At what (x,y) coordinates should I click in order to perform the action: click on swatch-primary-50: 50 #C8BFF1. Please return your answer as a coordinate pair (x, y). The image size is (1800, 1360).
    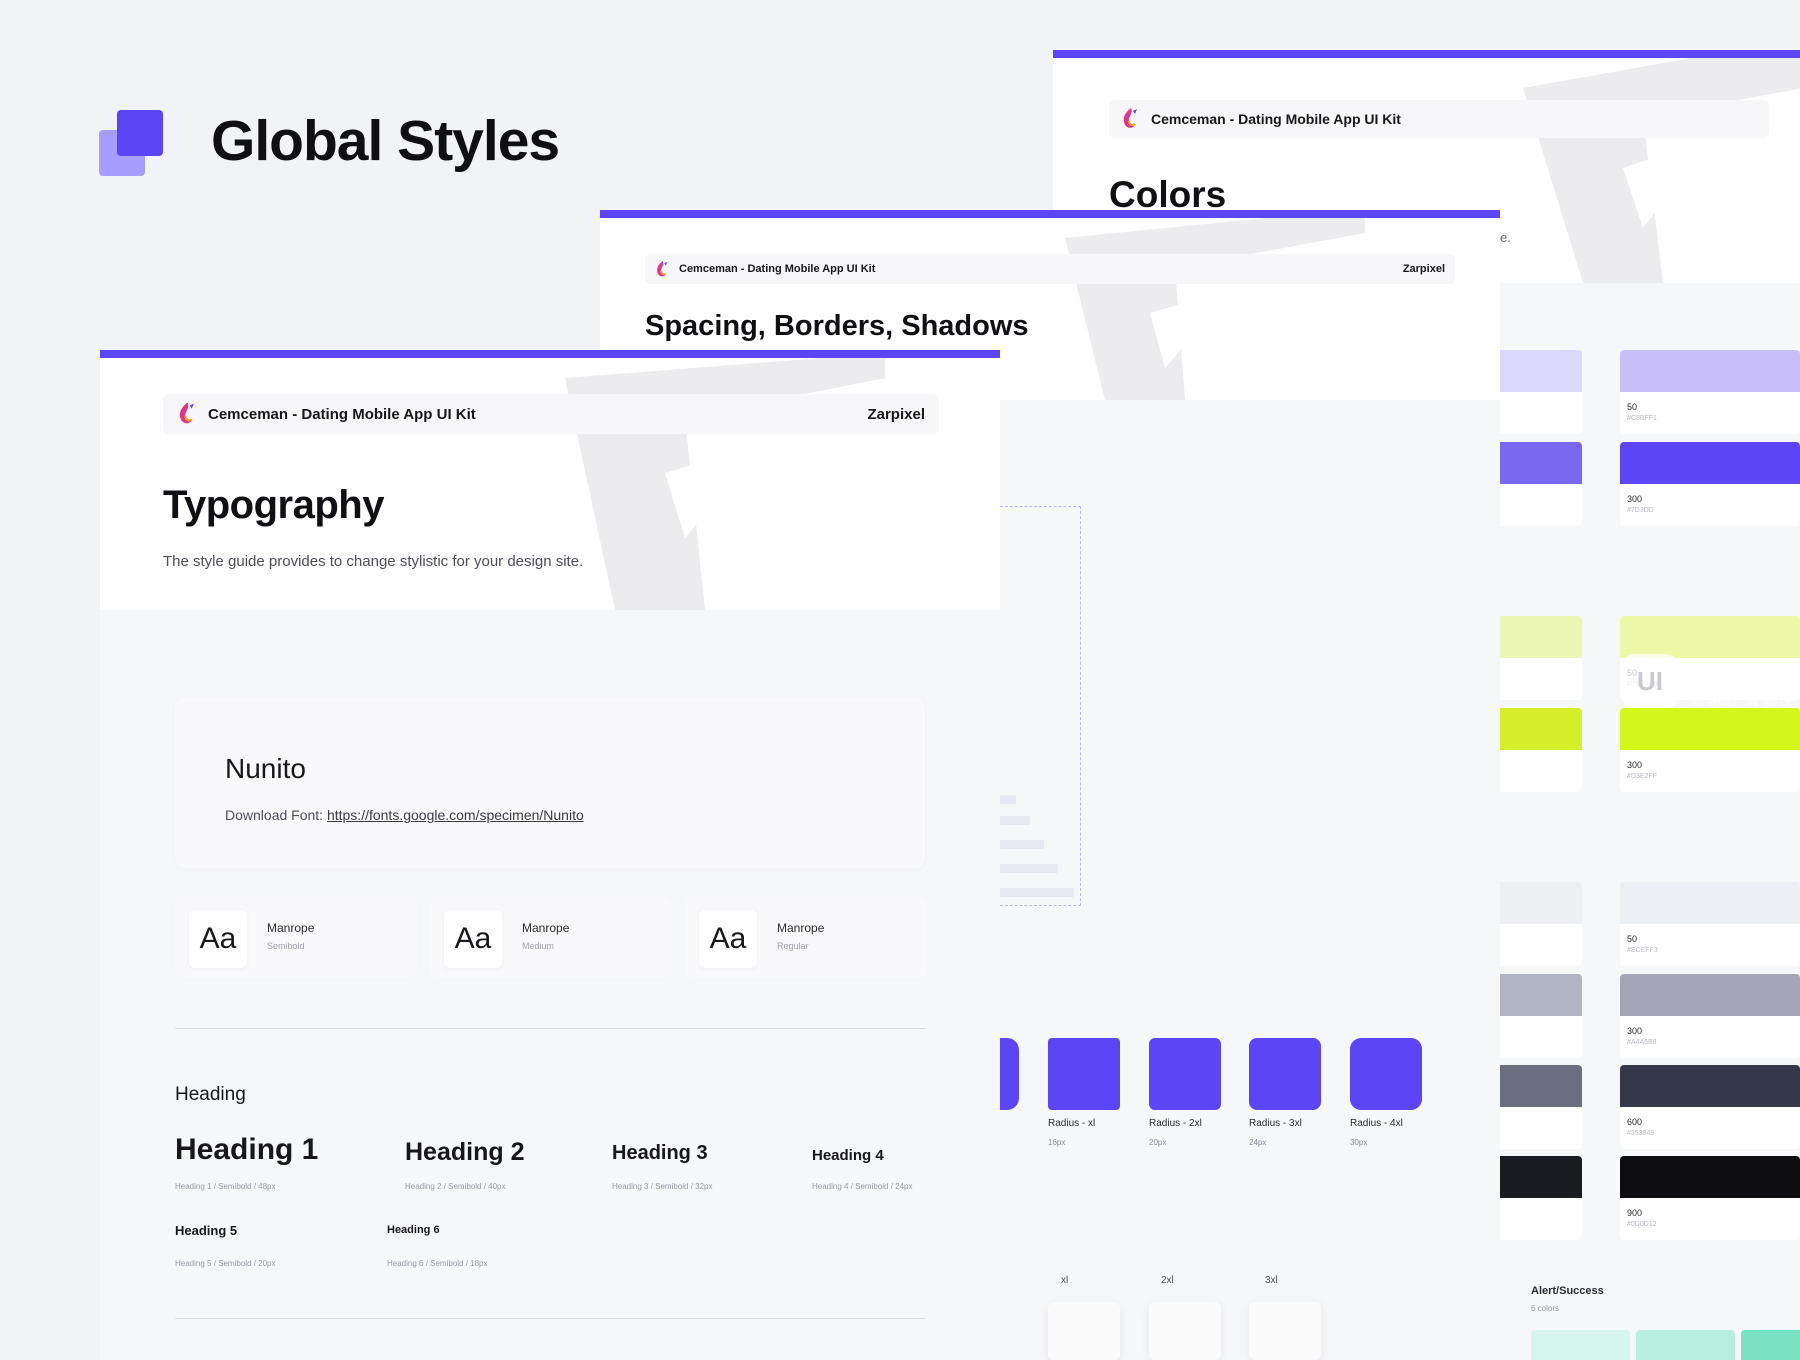
    Looking at the image, I should click on (1710, 392).